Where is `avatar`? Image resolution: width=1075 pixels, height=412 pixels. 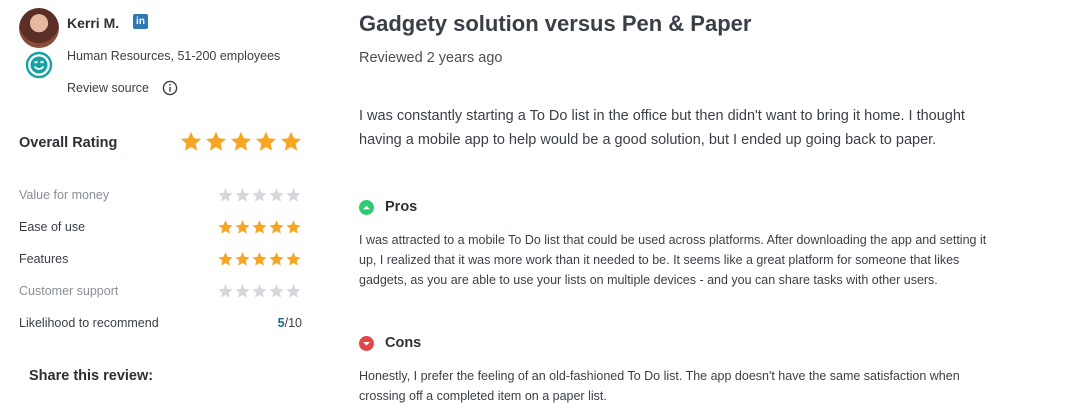
avatar is located at coordinates (39, 28).